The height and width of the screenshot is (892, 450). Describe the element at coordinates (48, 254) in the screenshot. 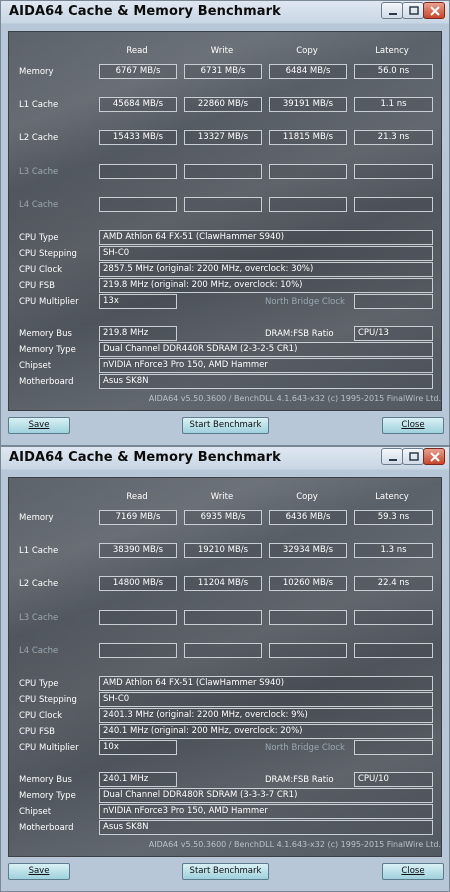

I see `cpu-stepping-label: CPU Stepping` at that location.